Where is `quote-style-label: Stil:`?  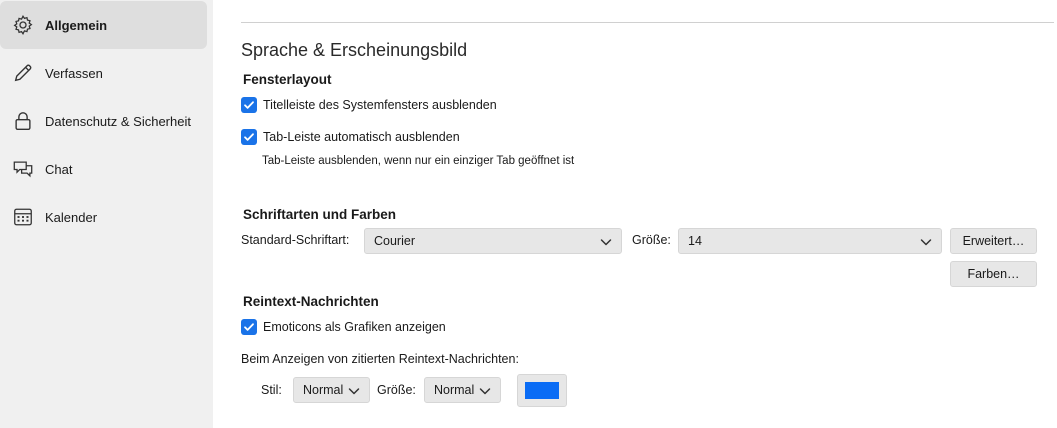 quote-style-label: Stil: is located at coordinates (271, 390).